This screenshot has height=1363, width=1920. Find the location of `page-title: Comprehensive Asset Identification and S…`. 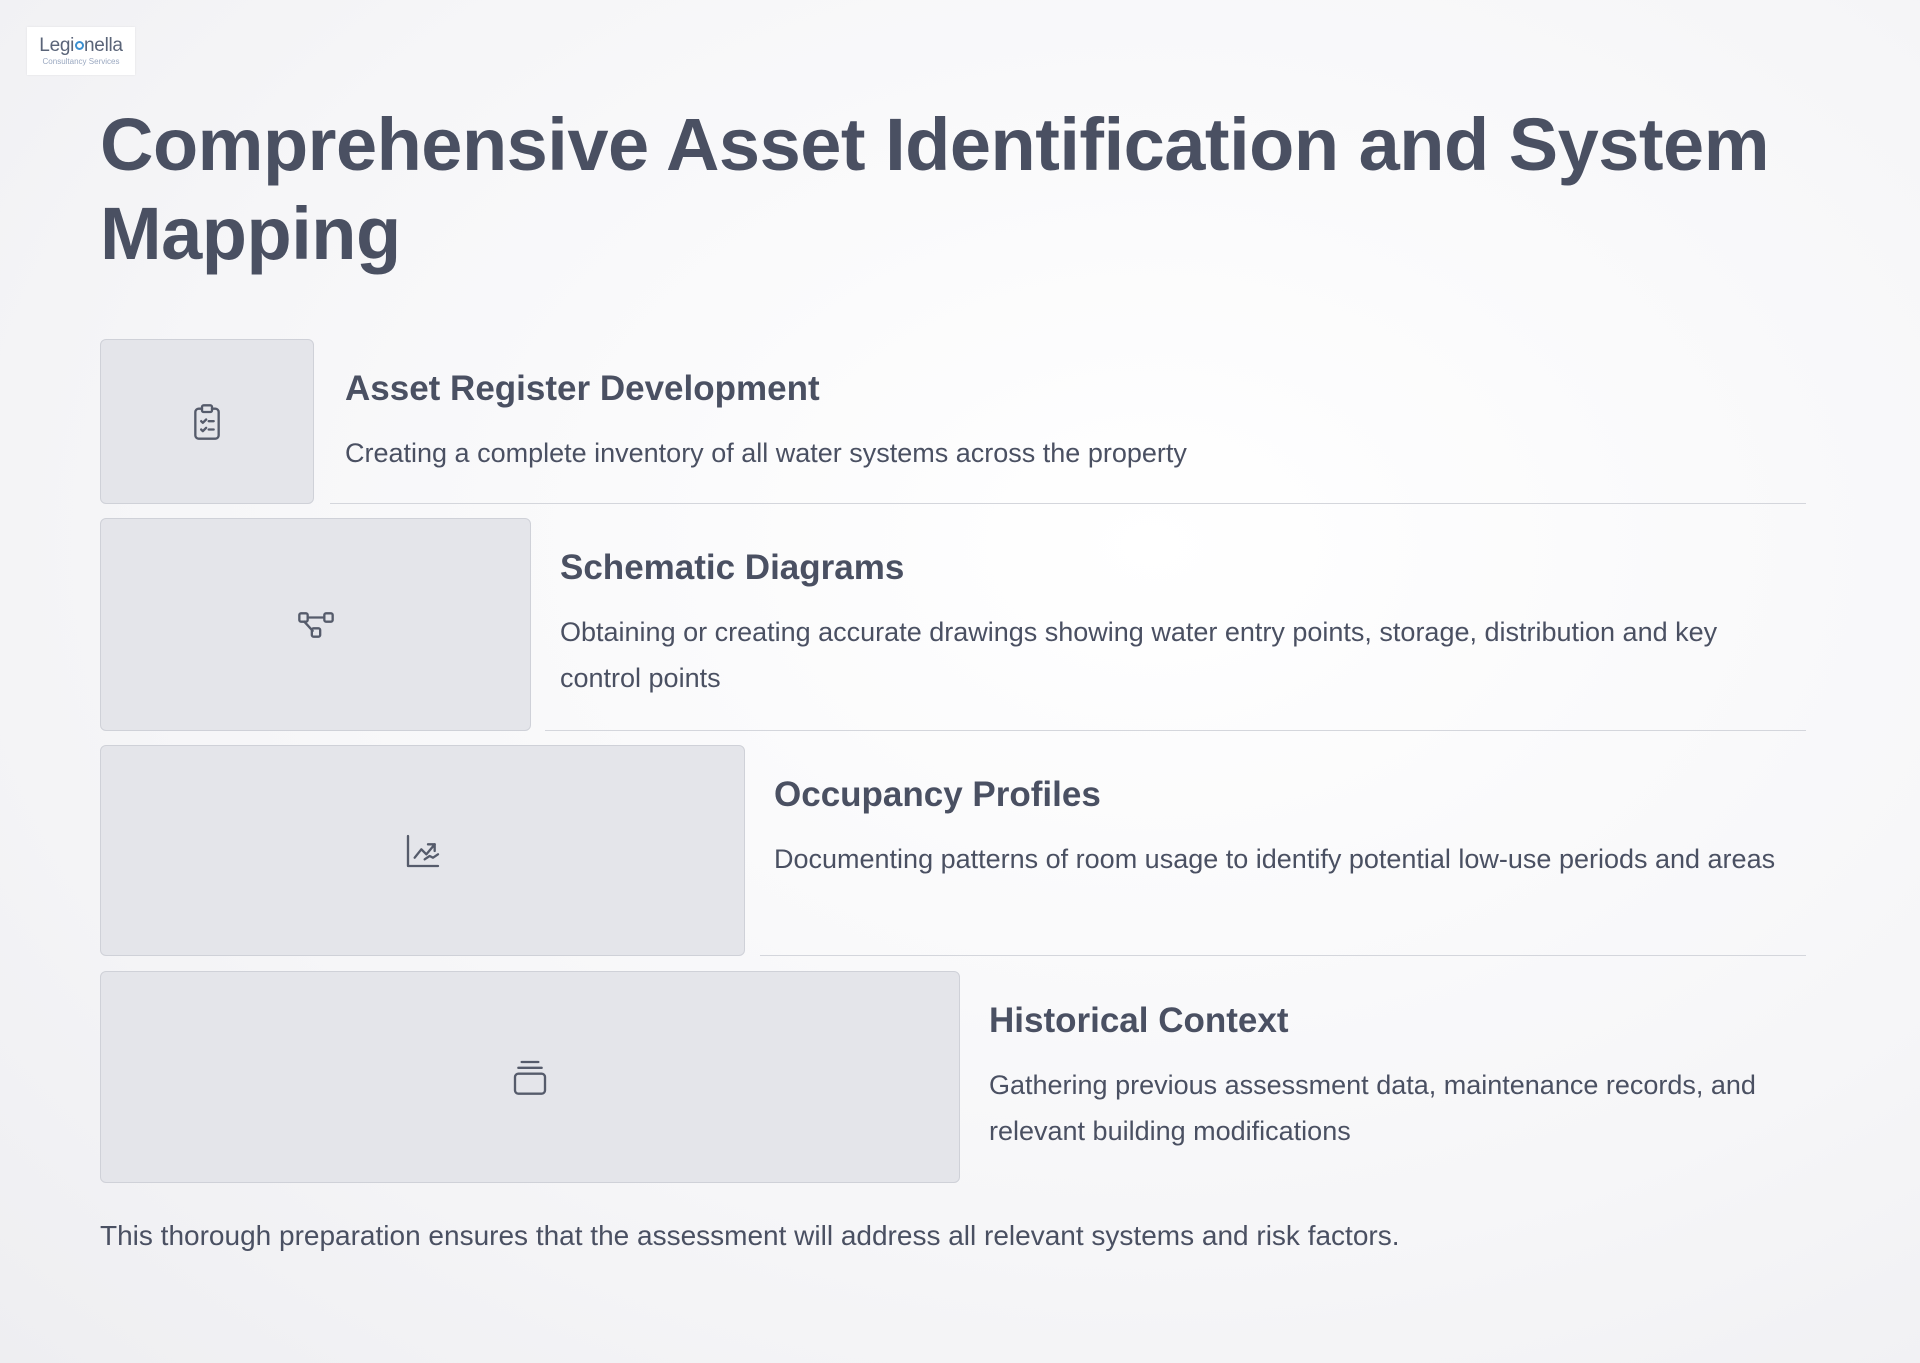

page-title: Comprehensive Asset Identification and S… is located at coordinates (935, 189).